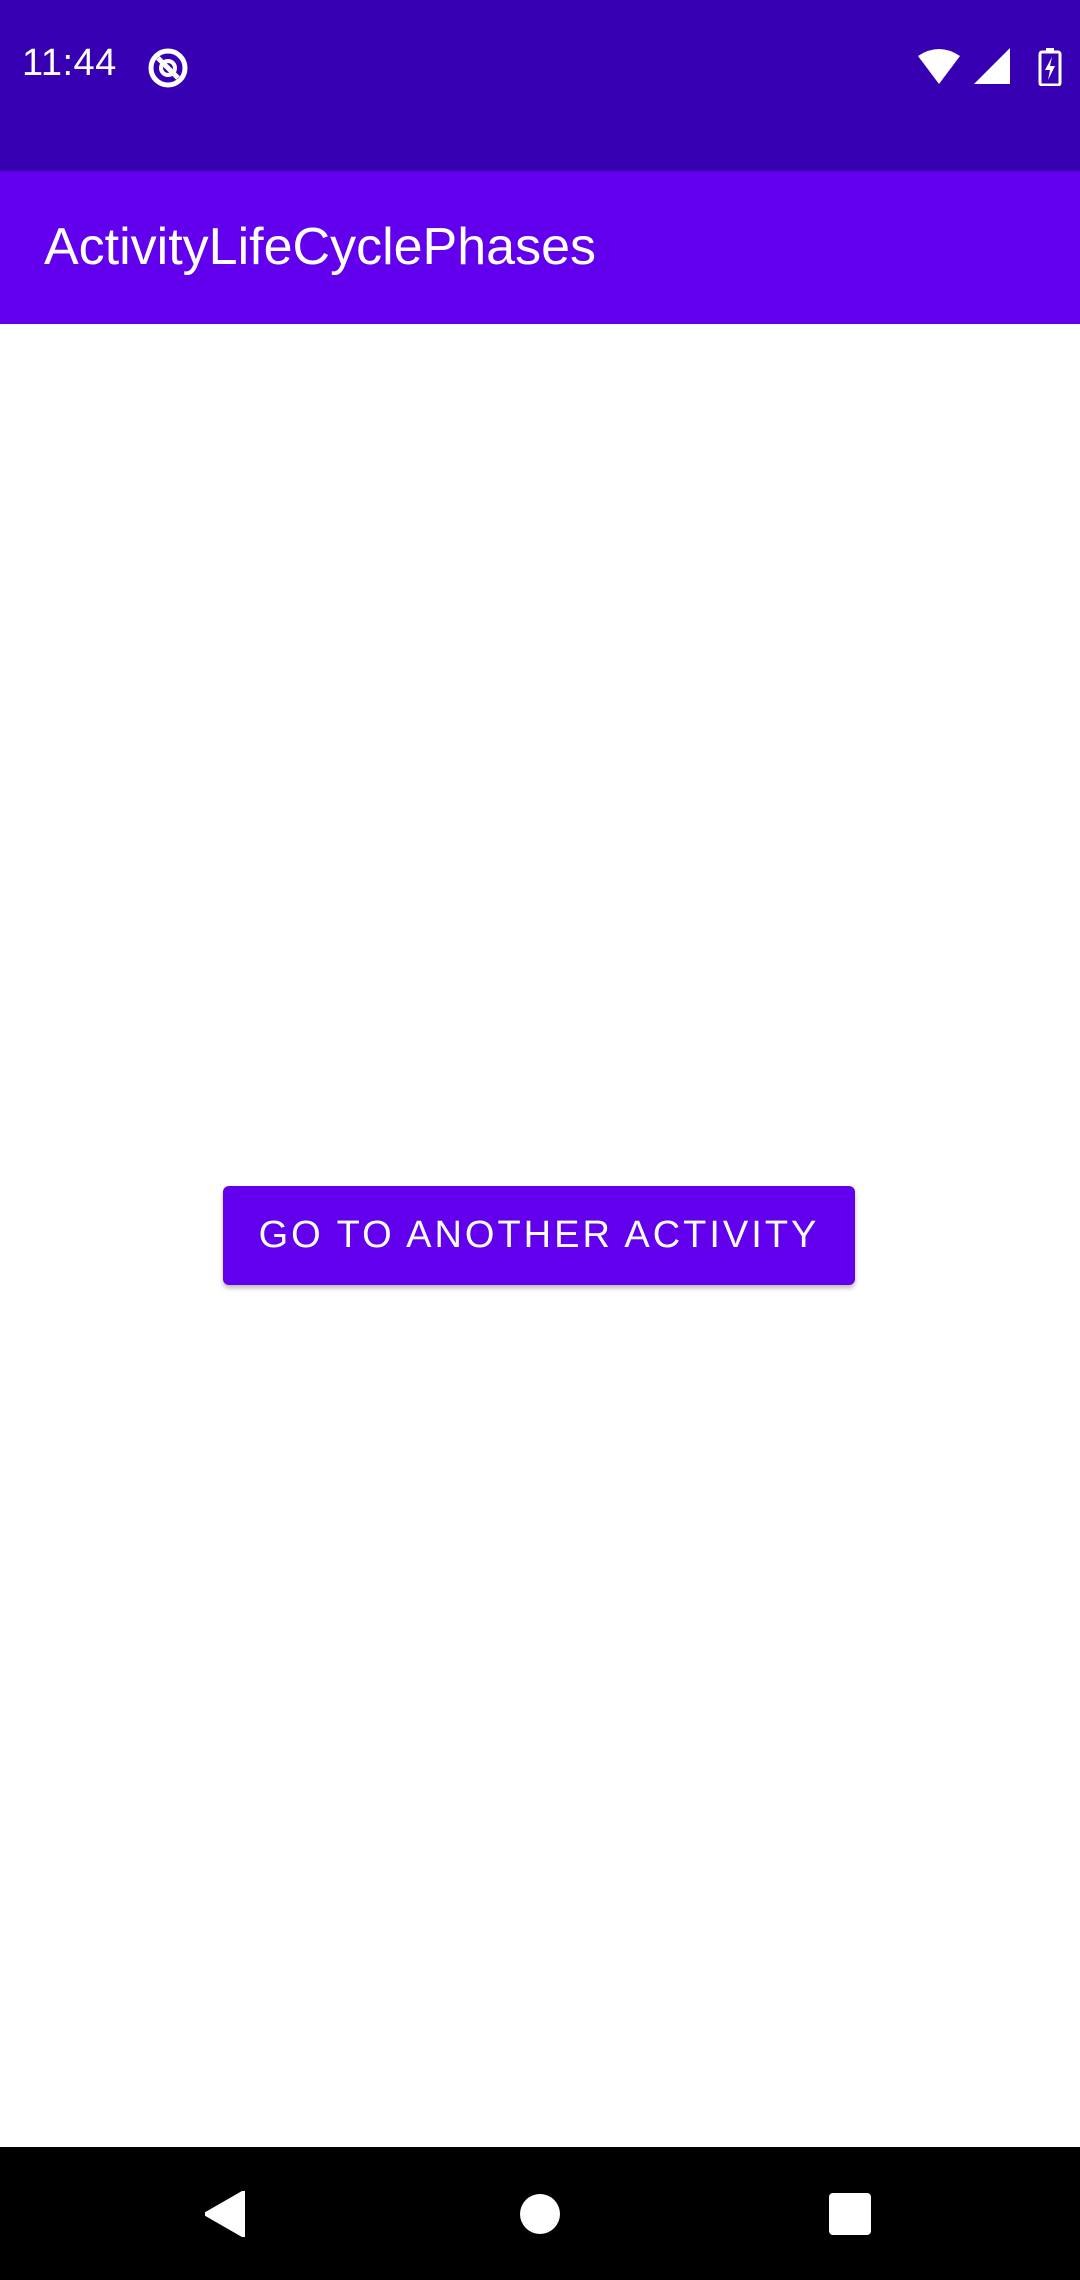 This screenshot has width=1080, height=2280. Describe the element at coordinates (992, 66) in the screenshot. I see `cellular-signal-icon` at that location.